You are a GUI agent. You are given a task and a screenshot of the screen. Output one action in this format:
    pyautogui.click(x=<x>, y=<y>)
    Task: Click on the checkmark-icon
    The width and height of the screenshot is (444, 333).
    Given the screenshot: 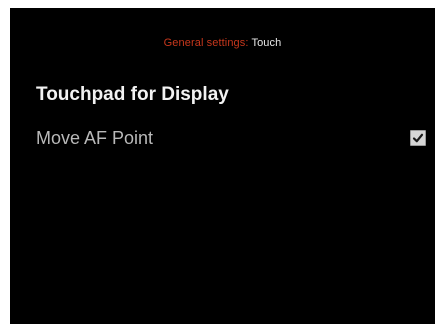 What is the action you would take?
    pyautogui.click(x=418, y=138)
    